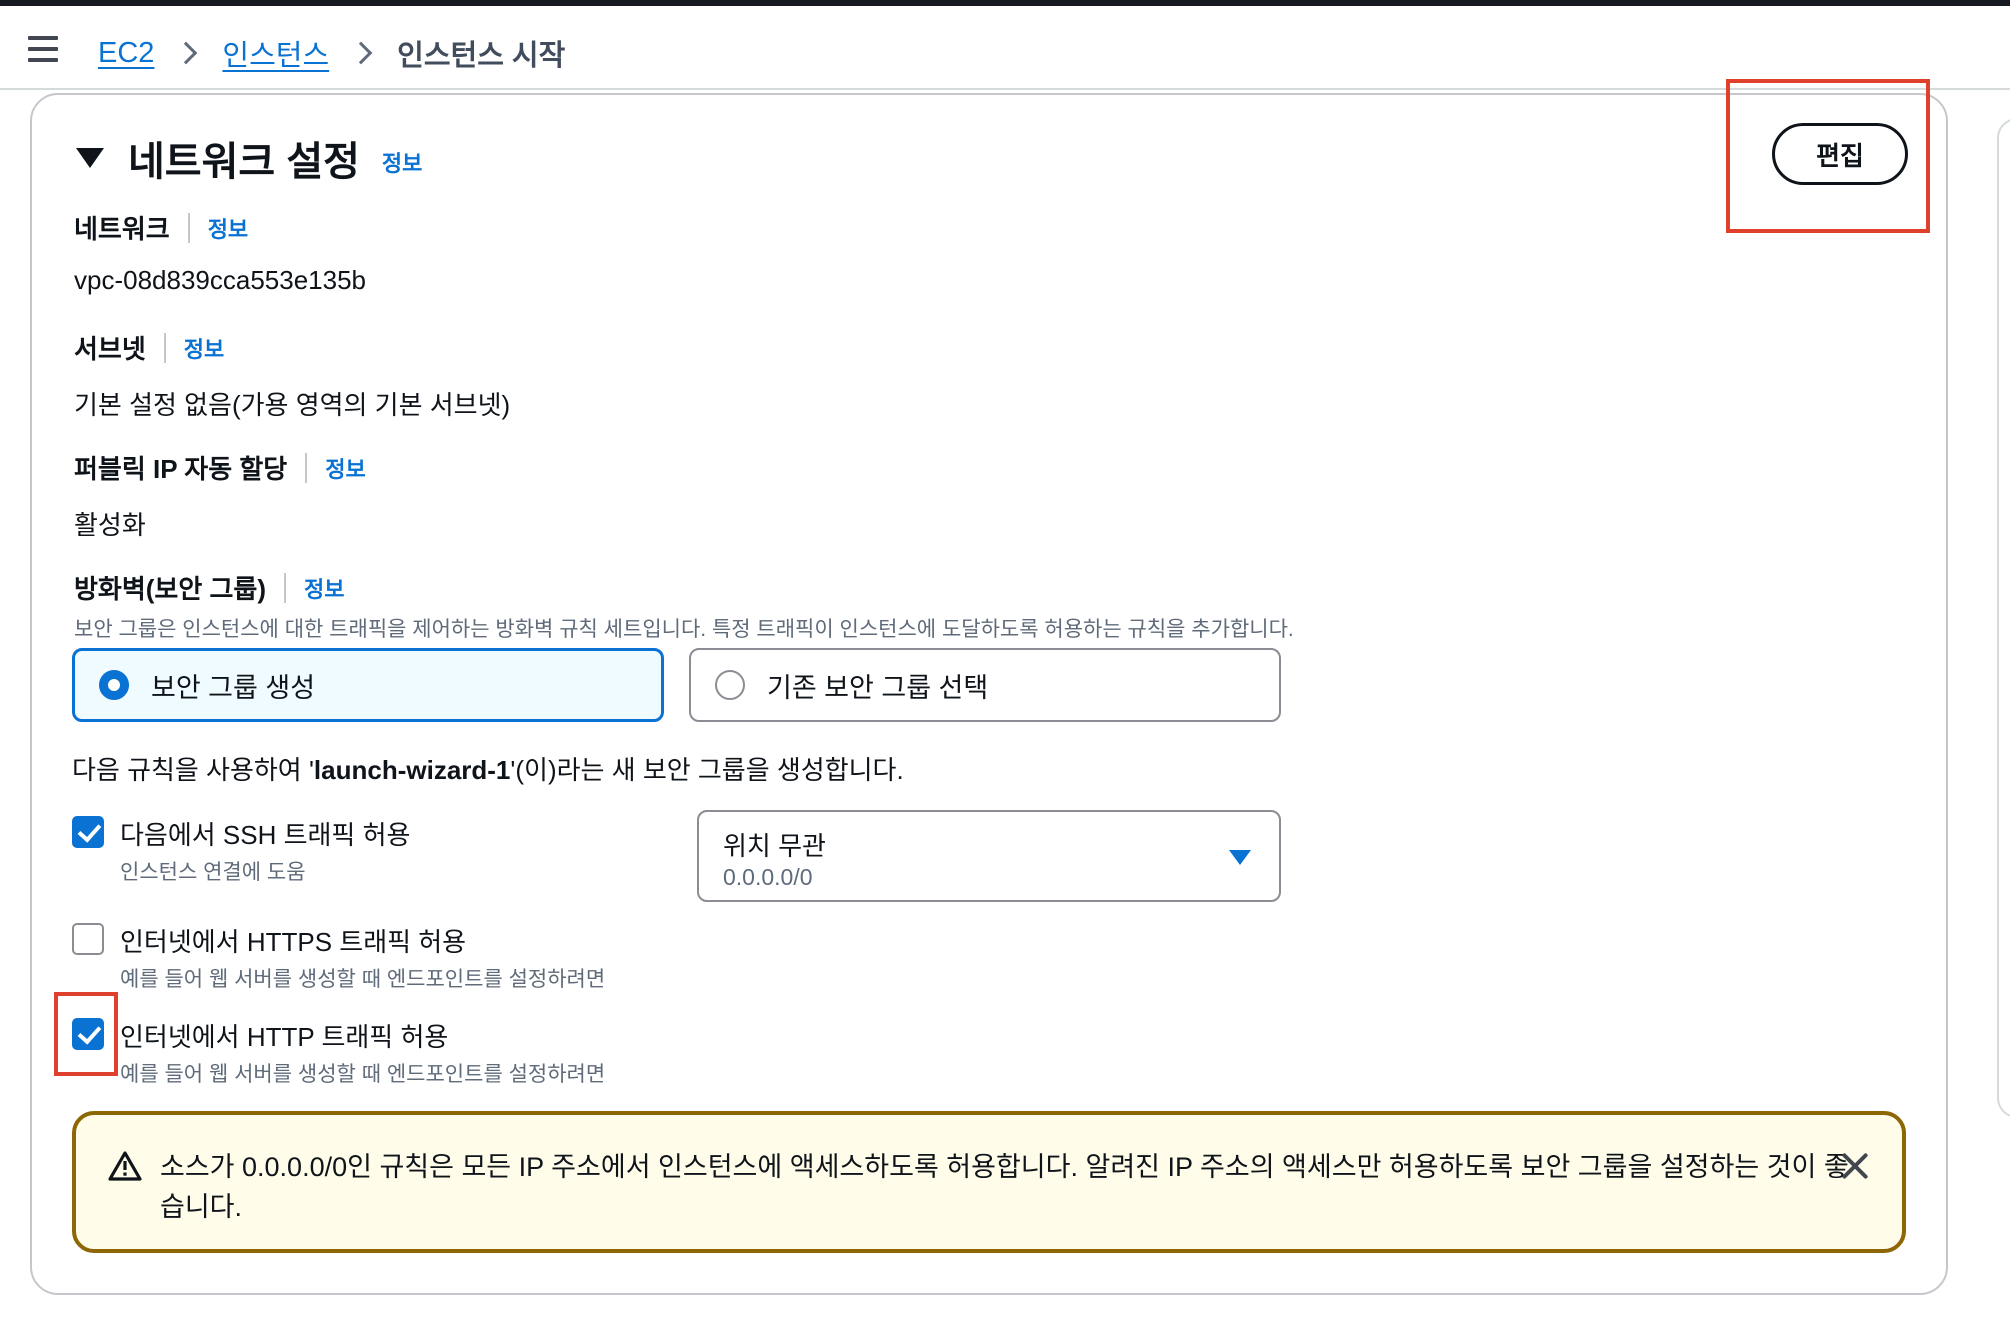  I want to click on breadcrumb-current: 인스턴스 시작, so click(481, 56).